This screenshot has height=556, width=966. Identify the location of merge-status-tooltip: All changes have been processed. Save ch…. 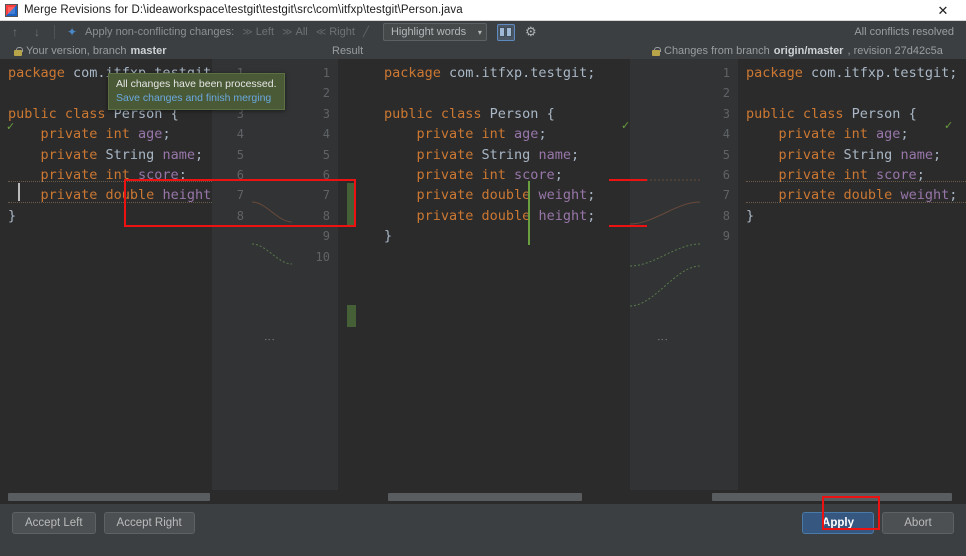
(196, 91).